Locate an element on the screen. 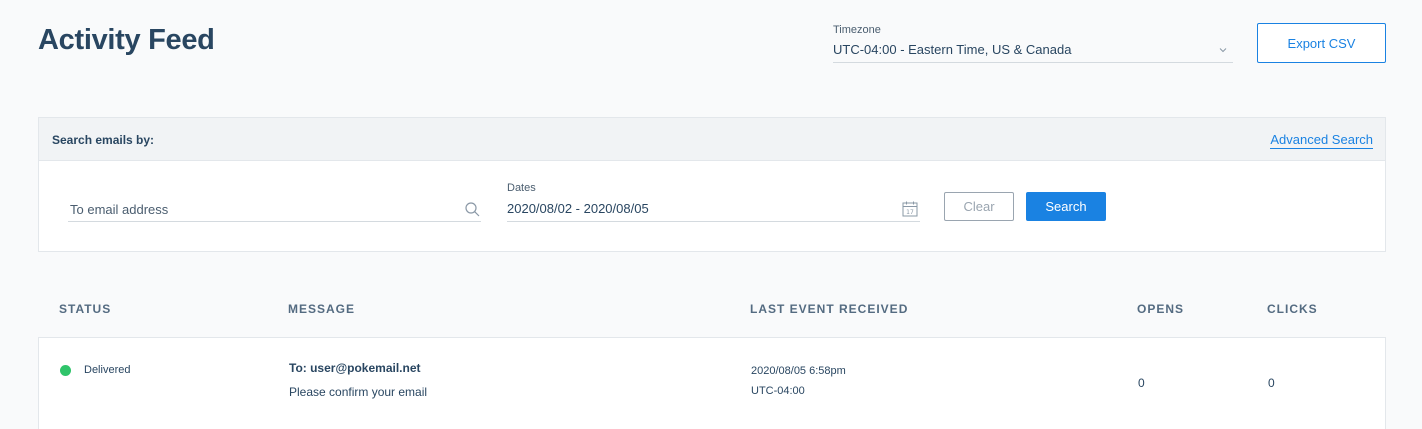 This screenshot has width=1422, height=429. calendar-day: 17 is located at coordinates (910, 212).